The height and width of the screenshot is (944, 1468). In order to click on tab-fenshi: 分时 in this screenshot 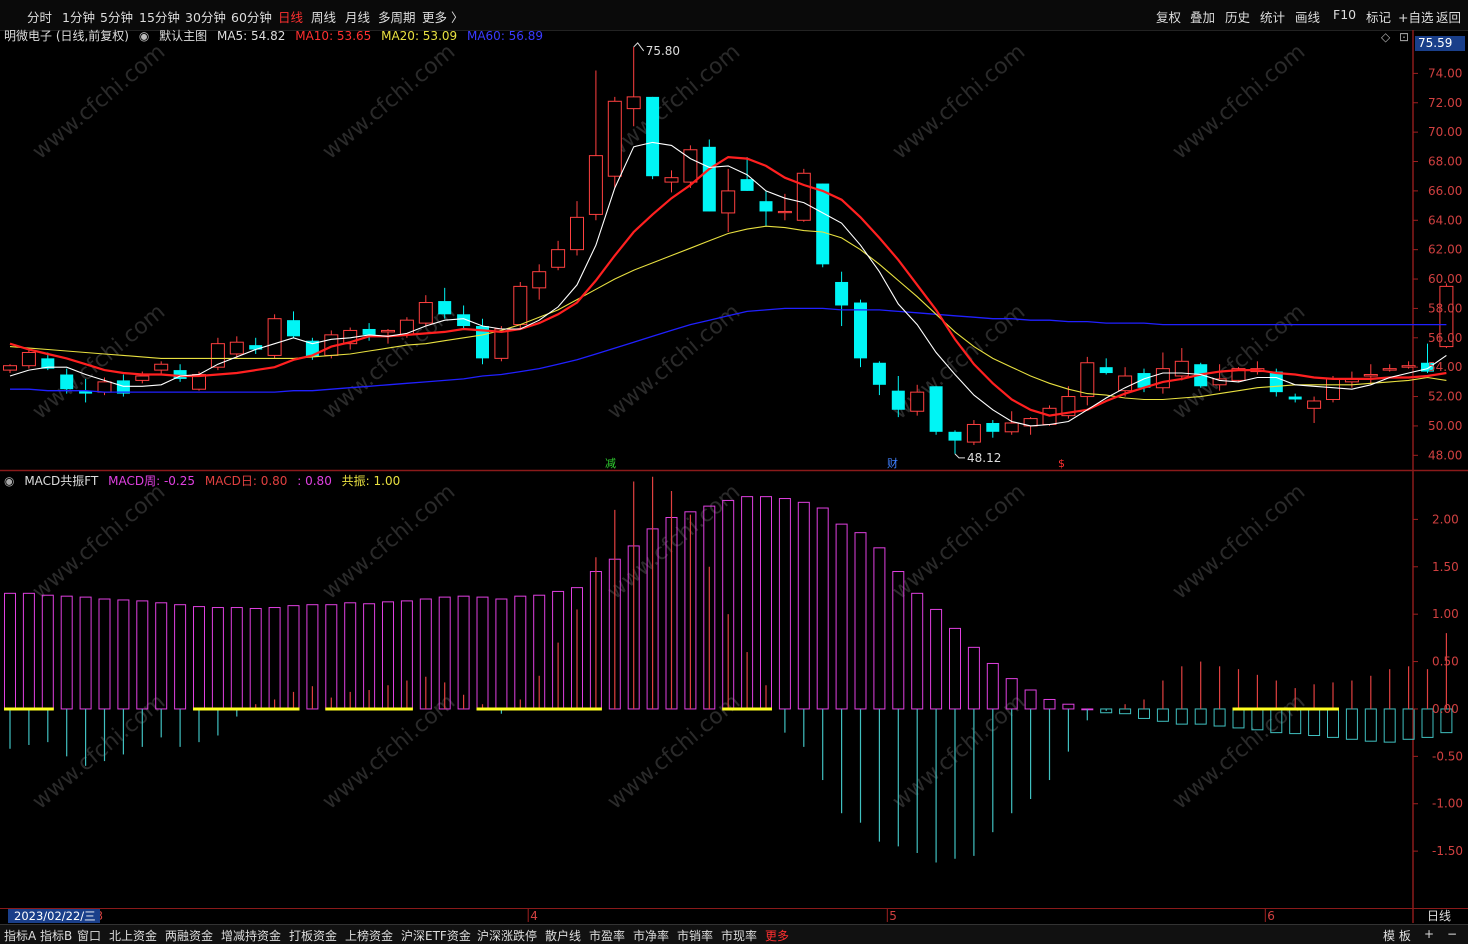, I will do `click(39, 16)`.